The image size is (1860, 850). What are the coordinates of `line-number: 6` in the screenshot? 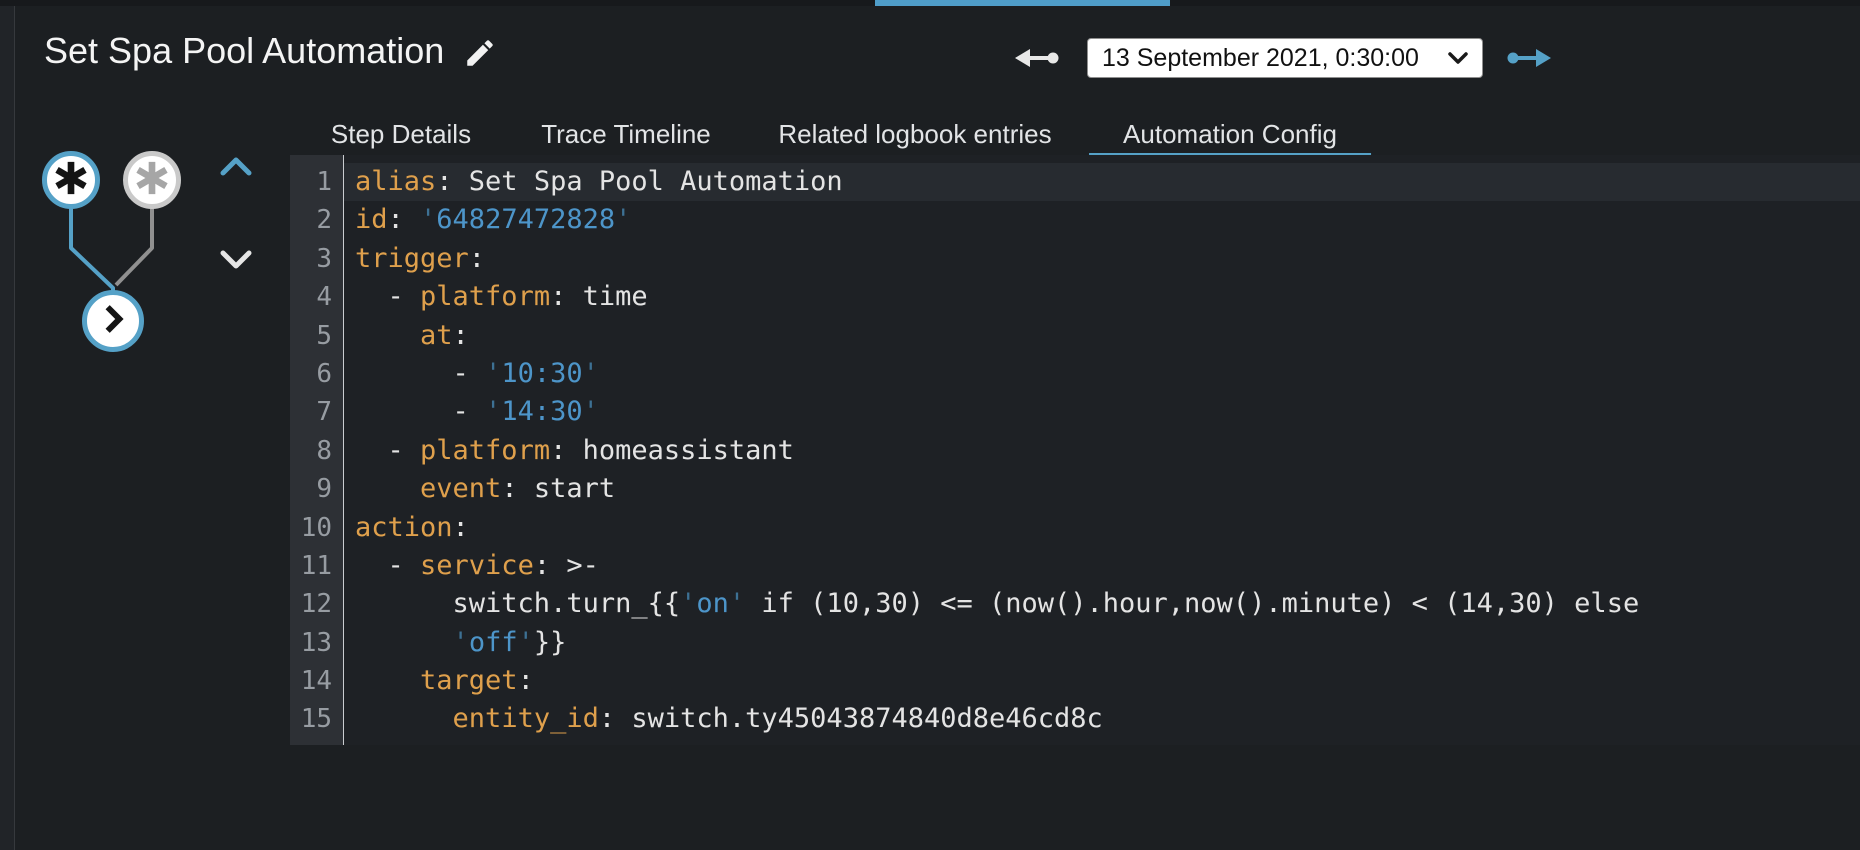 It's located at (324, 373).